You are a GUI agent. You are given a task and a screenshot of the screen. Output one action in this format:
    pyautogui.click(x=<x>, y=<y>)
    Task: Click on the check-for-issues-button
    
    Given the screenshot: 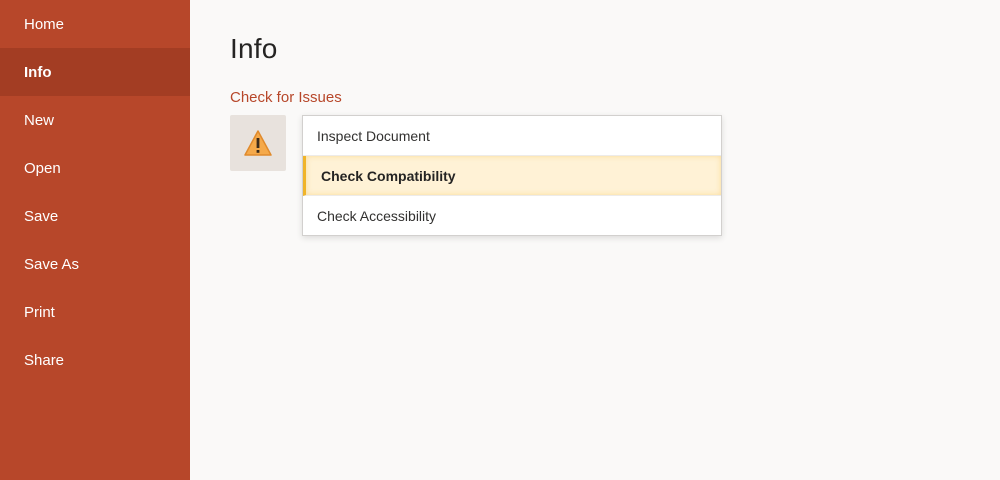 What is the action you would take?
    pyautogui.click(x=258, y=143)
    